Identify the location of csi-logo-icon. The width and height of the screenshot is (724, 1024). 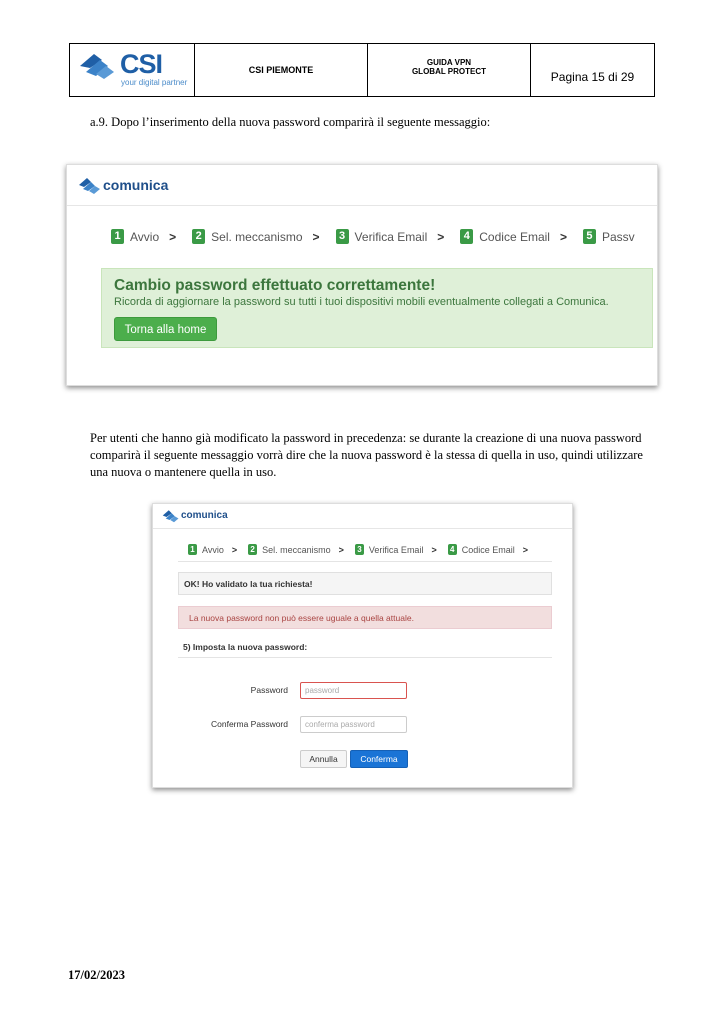
(97, 66).